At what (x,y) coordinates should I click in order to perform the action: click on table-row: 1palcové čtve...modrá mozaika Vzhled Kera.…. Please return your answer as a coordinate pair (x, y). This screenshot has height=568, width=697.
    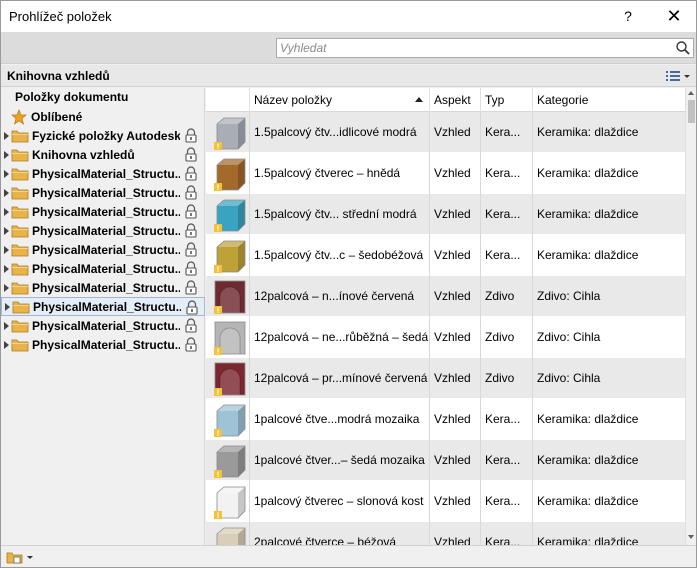
    Looking at the image, I should click on (445, 419).